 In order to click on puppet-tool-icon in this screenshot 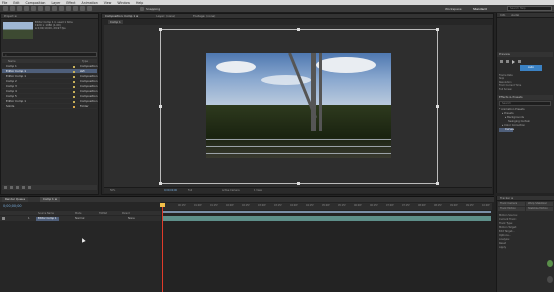, I will do `click(89, 8)`.